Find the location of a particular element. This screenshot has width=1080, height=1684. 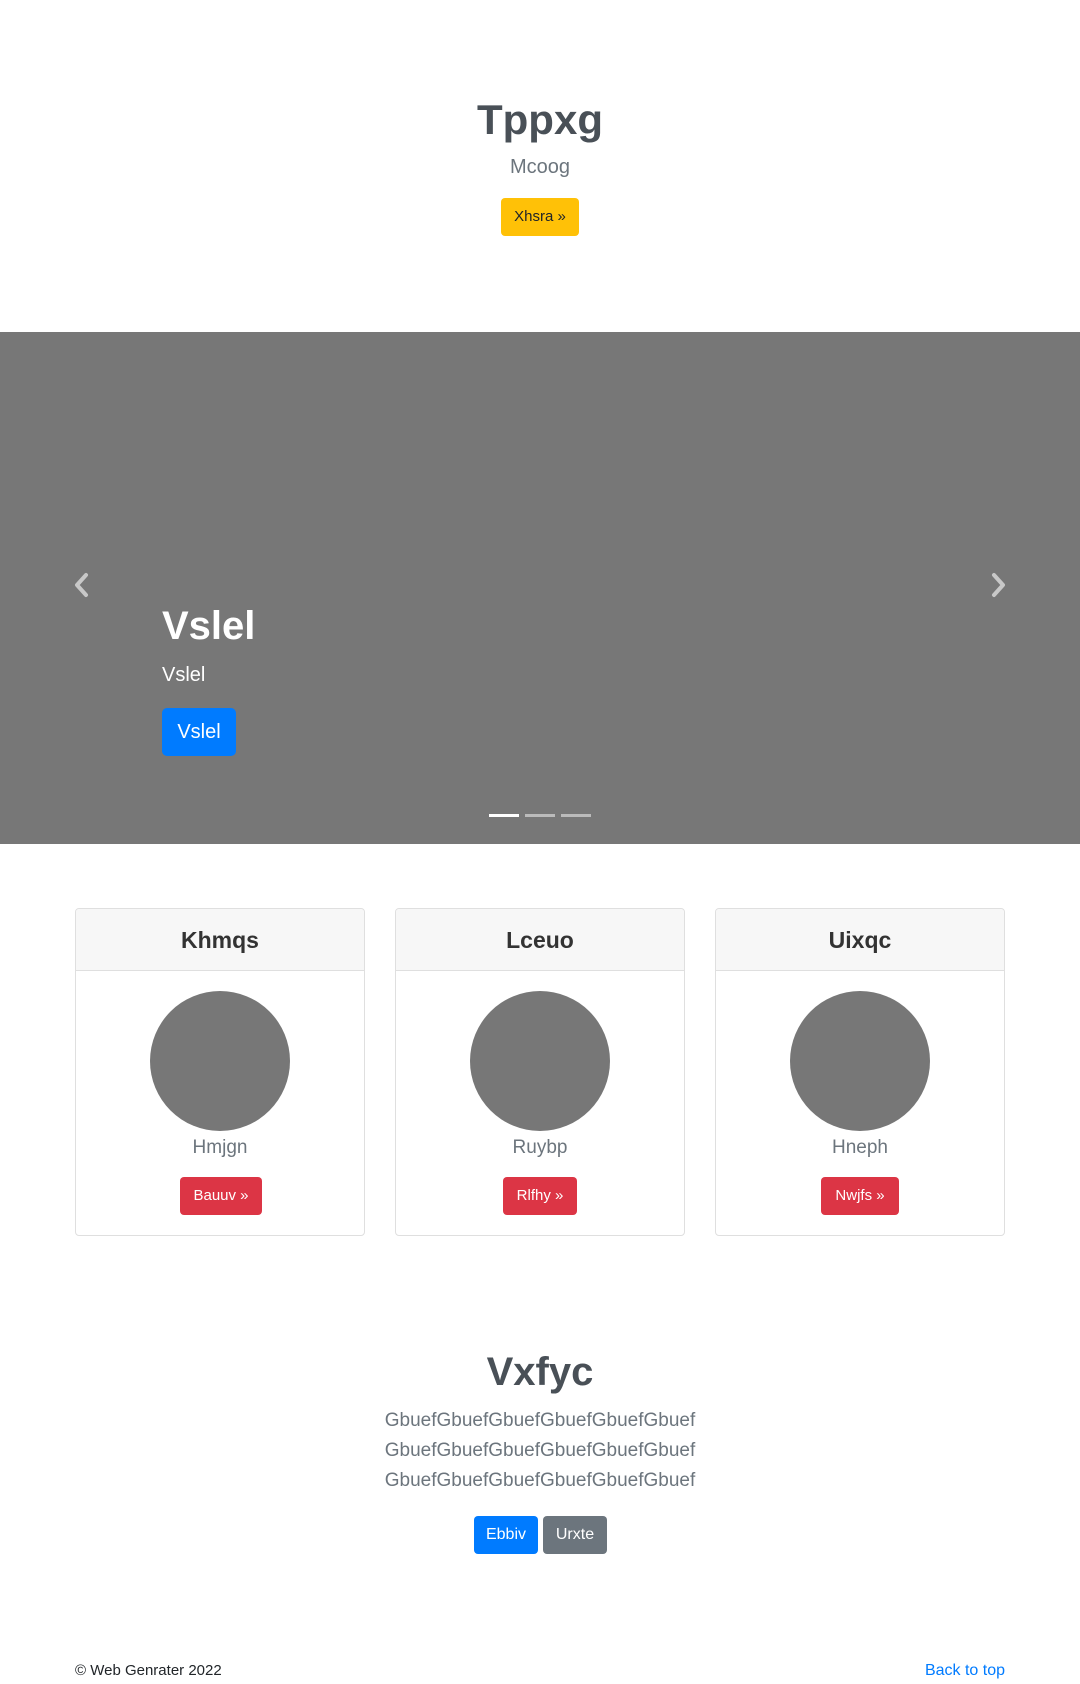

card-name: Hmjgn is located at coordinates (220, 1147).